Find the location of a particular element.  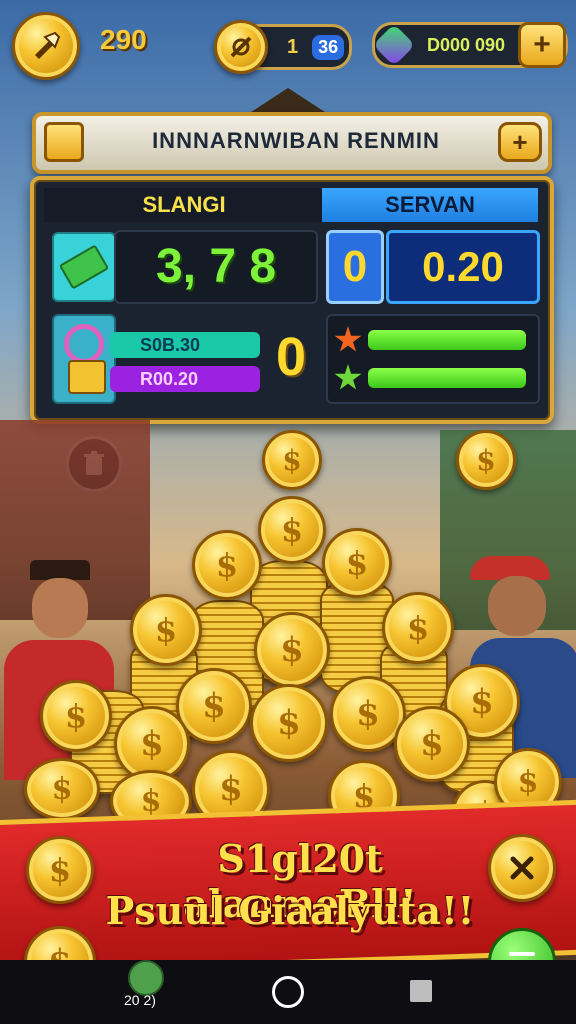

main-value-box: 3, 7 8 is located at coordinates (216, 267).